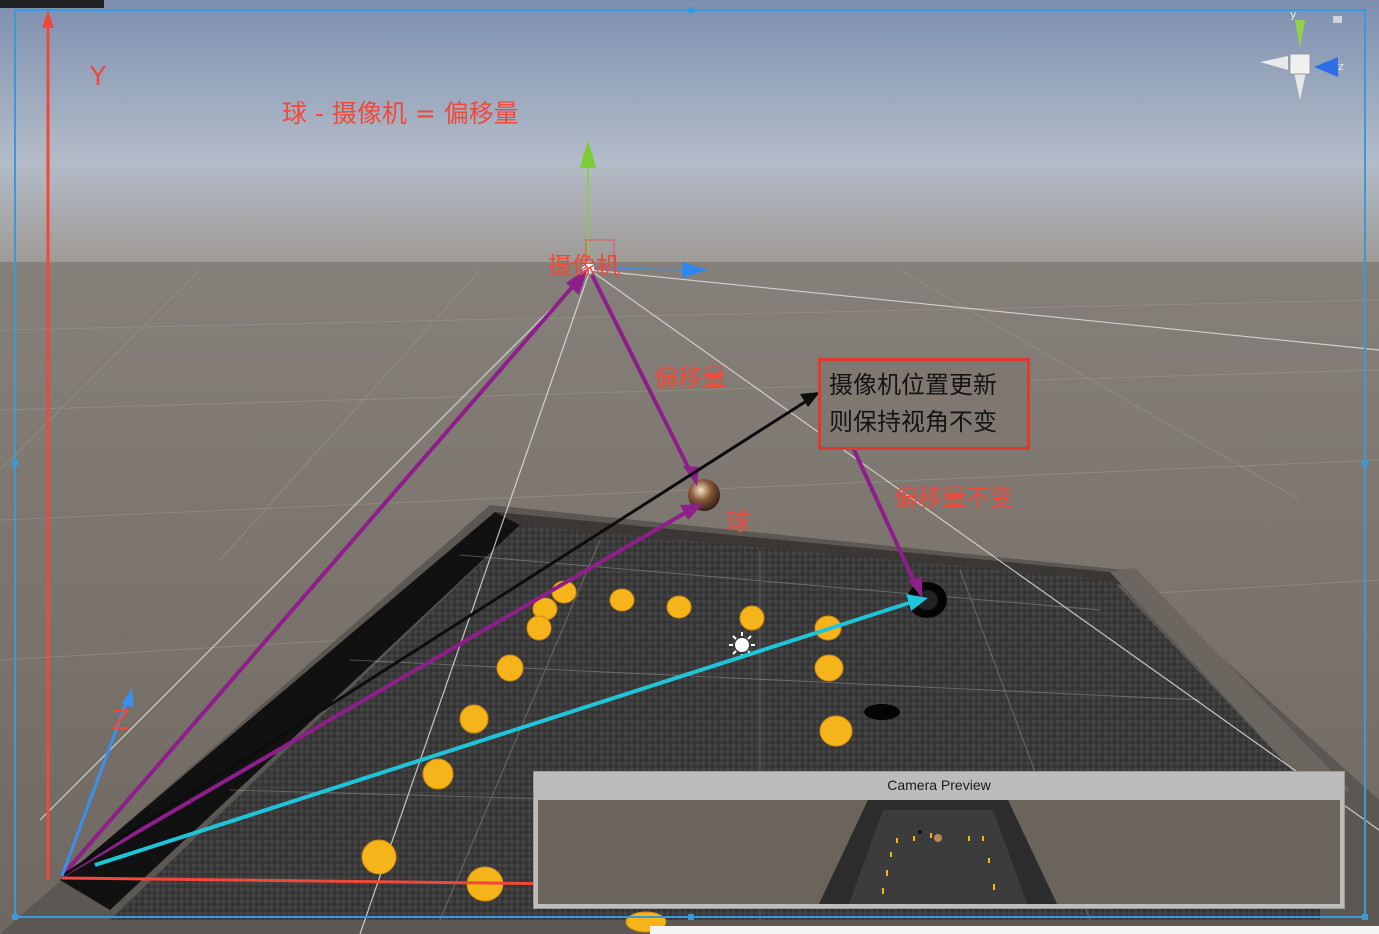 This screenshot has width=1379, height=934. I want to click on gizmo-y-label: y, so click(1293, 14).